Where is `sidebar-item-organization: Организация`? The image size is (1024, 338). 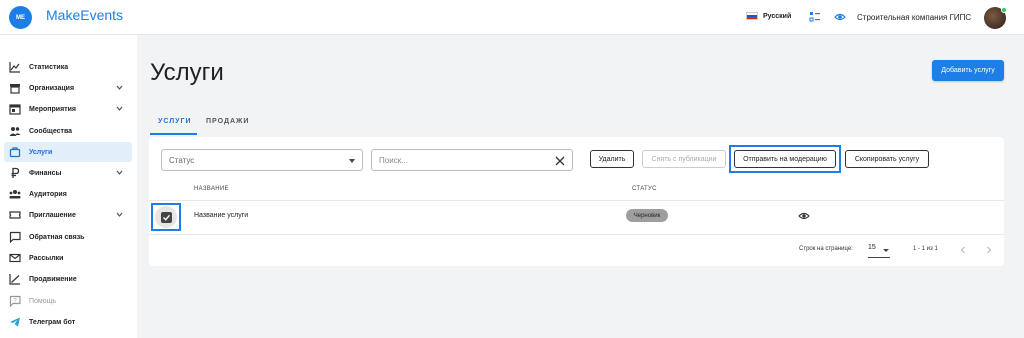 sidebar-item-organization: Организация is located at coordinates (68, 88).